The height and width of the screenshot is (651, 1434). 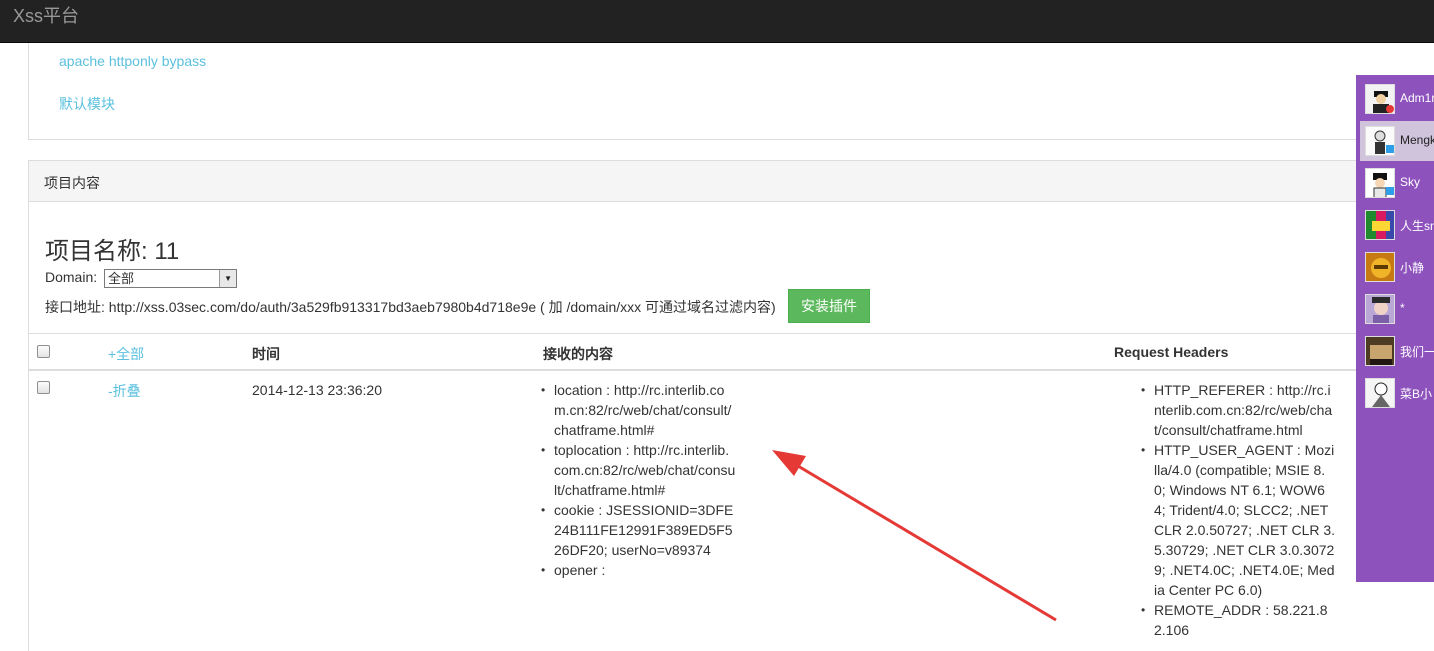 I want to click on list-item: REMOTE_ADDR : 58.221.82.106, so click(x=1238, y=620).